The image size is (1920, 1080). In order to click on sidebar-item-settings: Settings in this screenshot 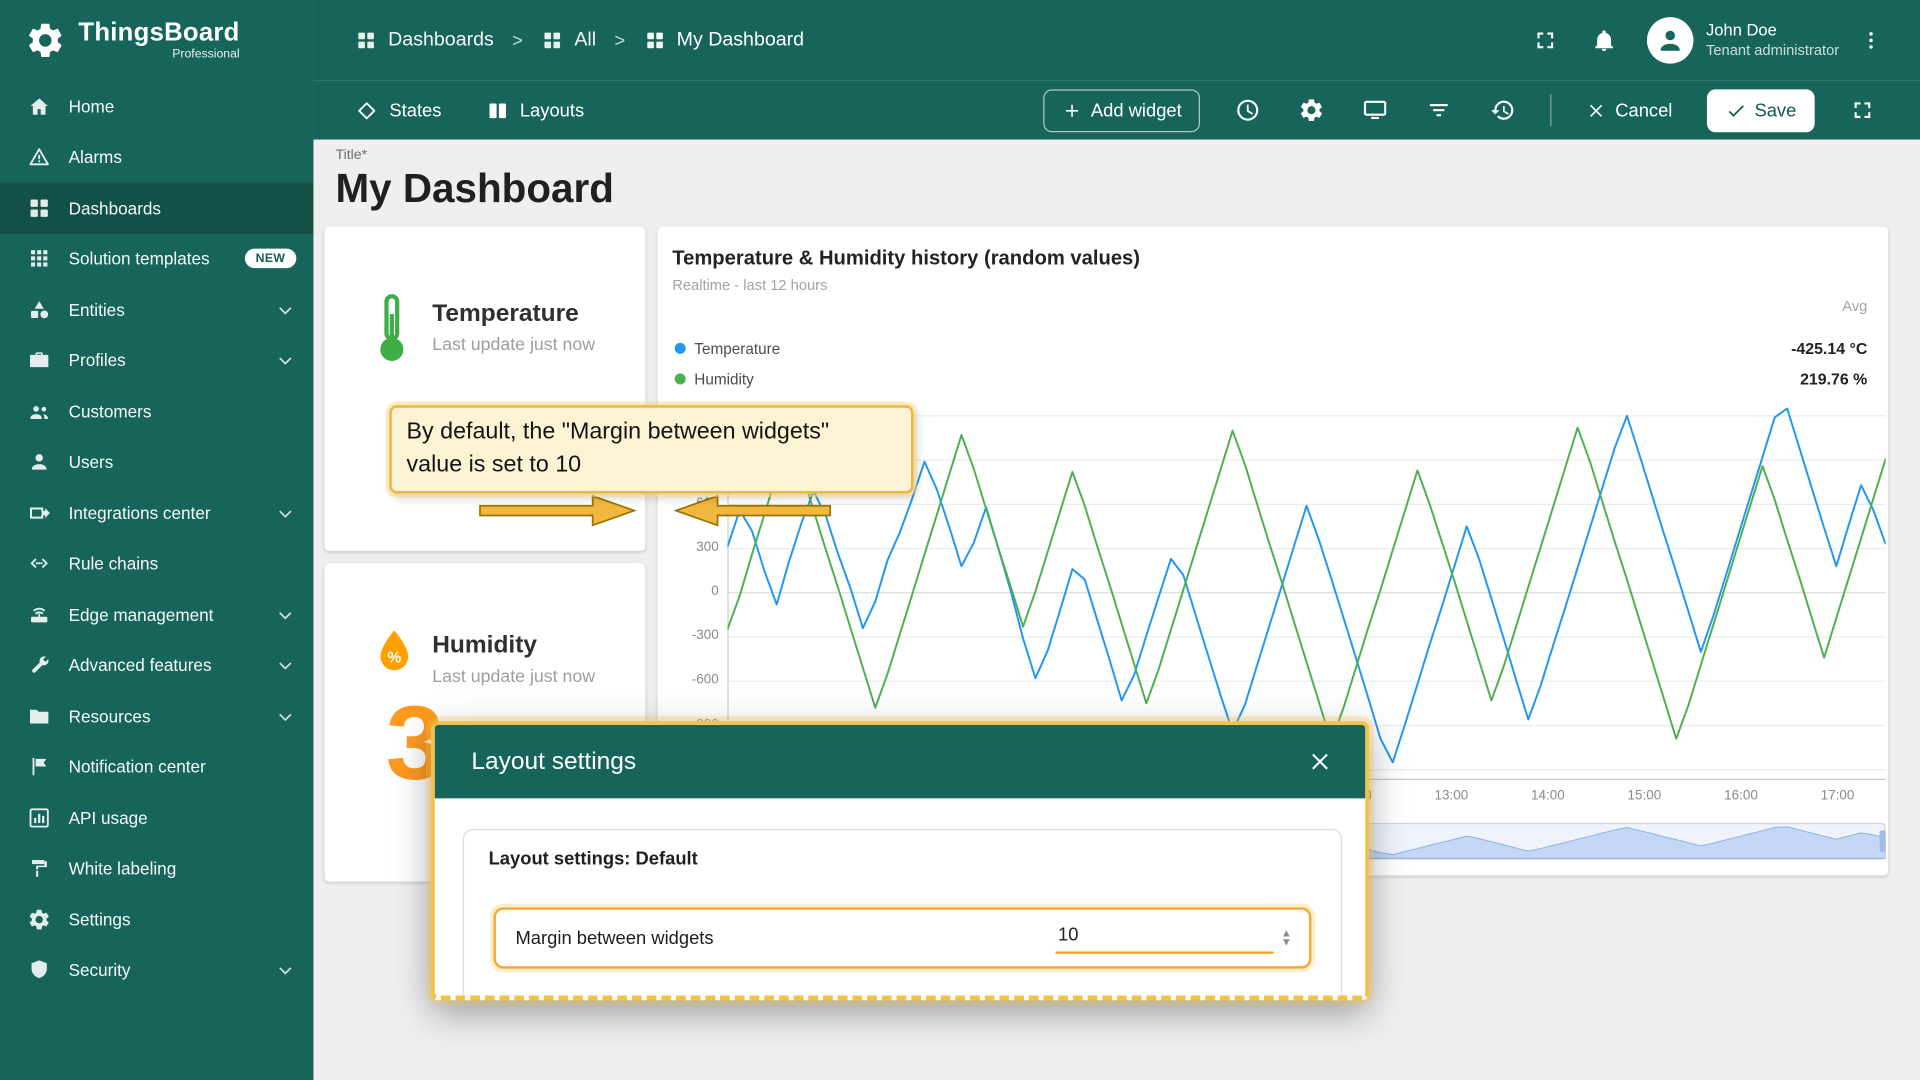, I will do `click(156, 919)`.